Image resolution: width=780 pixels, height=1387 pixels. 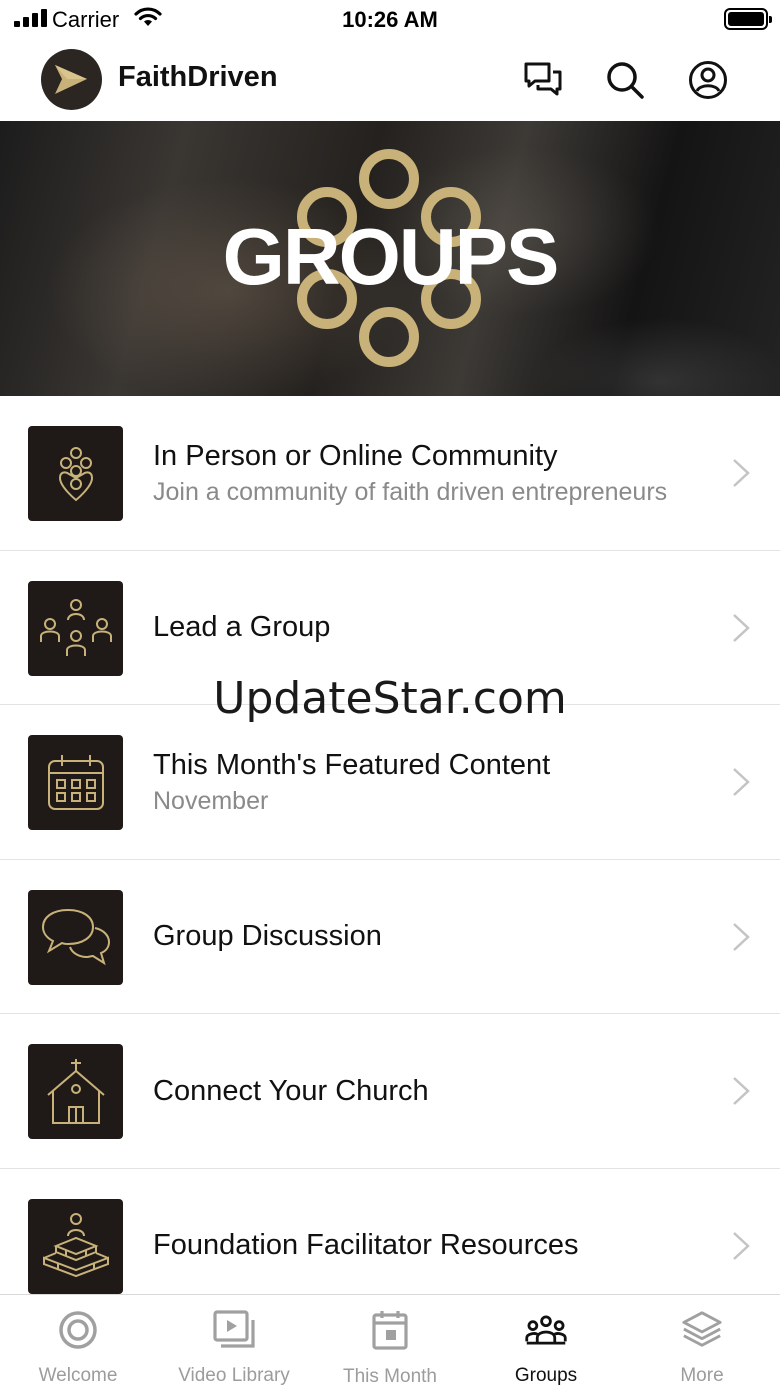 What do you see at coordinates (211, 800) in the screenshot?
I see `item-subtitle: November` at bounding box center [211, 800].